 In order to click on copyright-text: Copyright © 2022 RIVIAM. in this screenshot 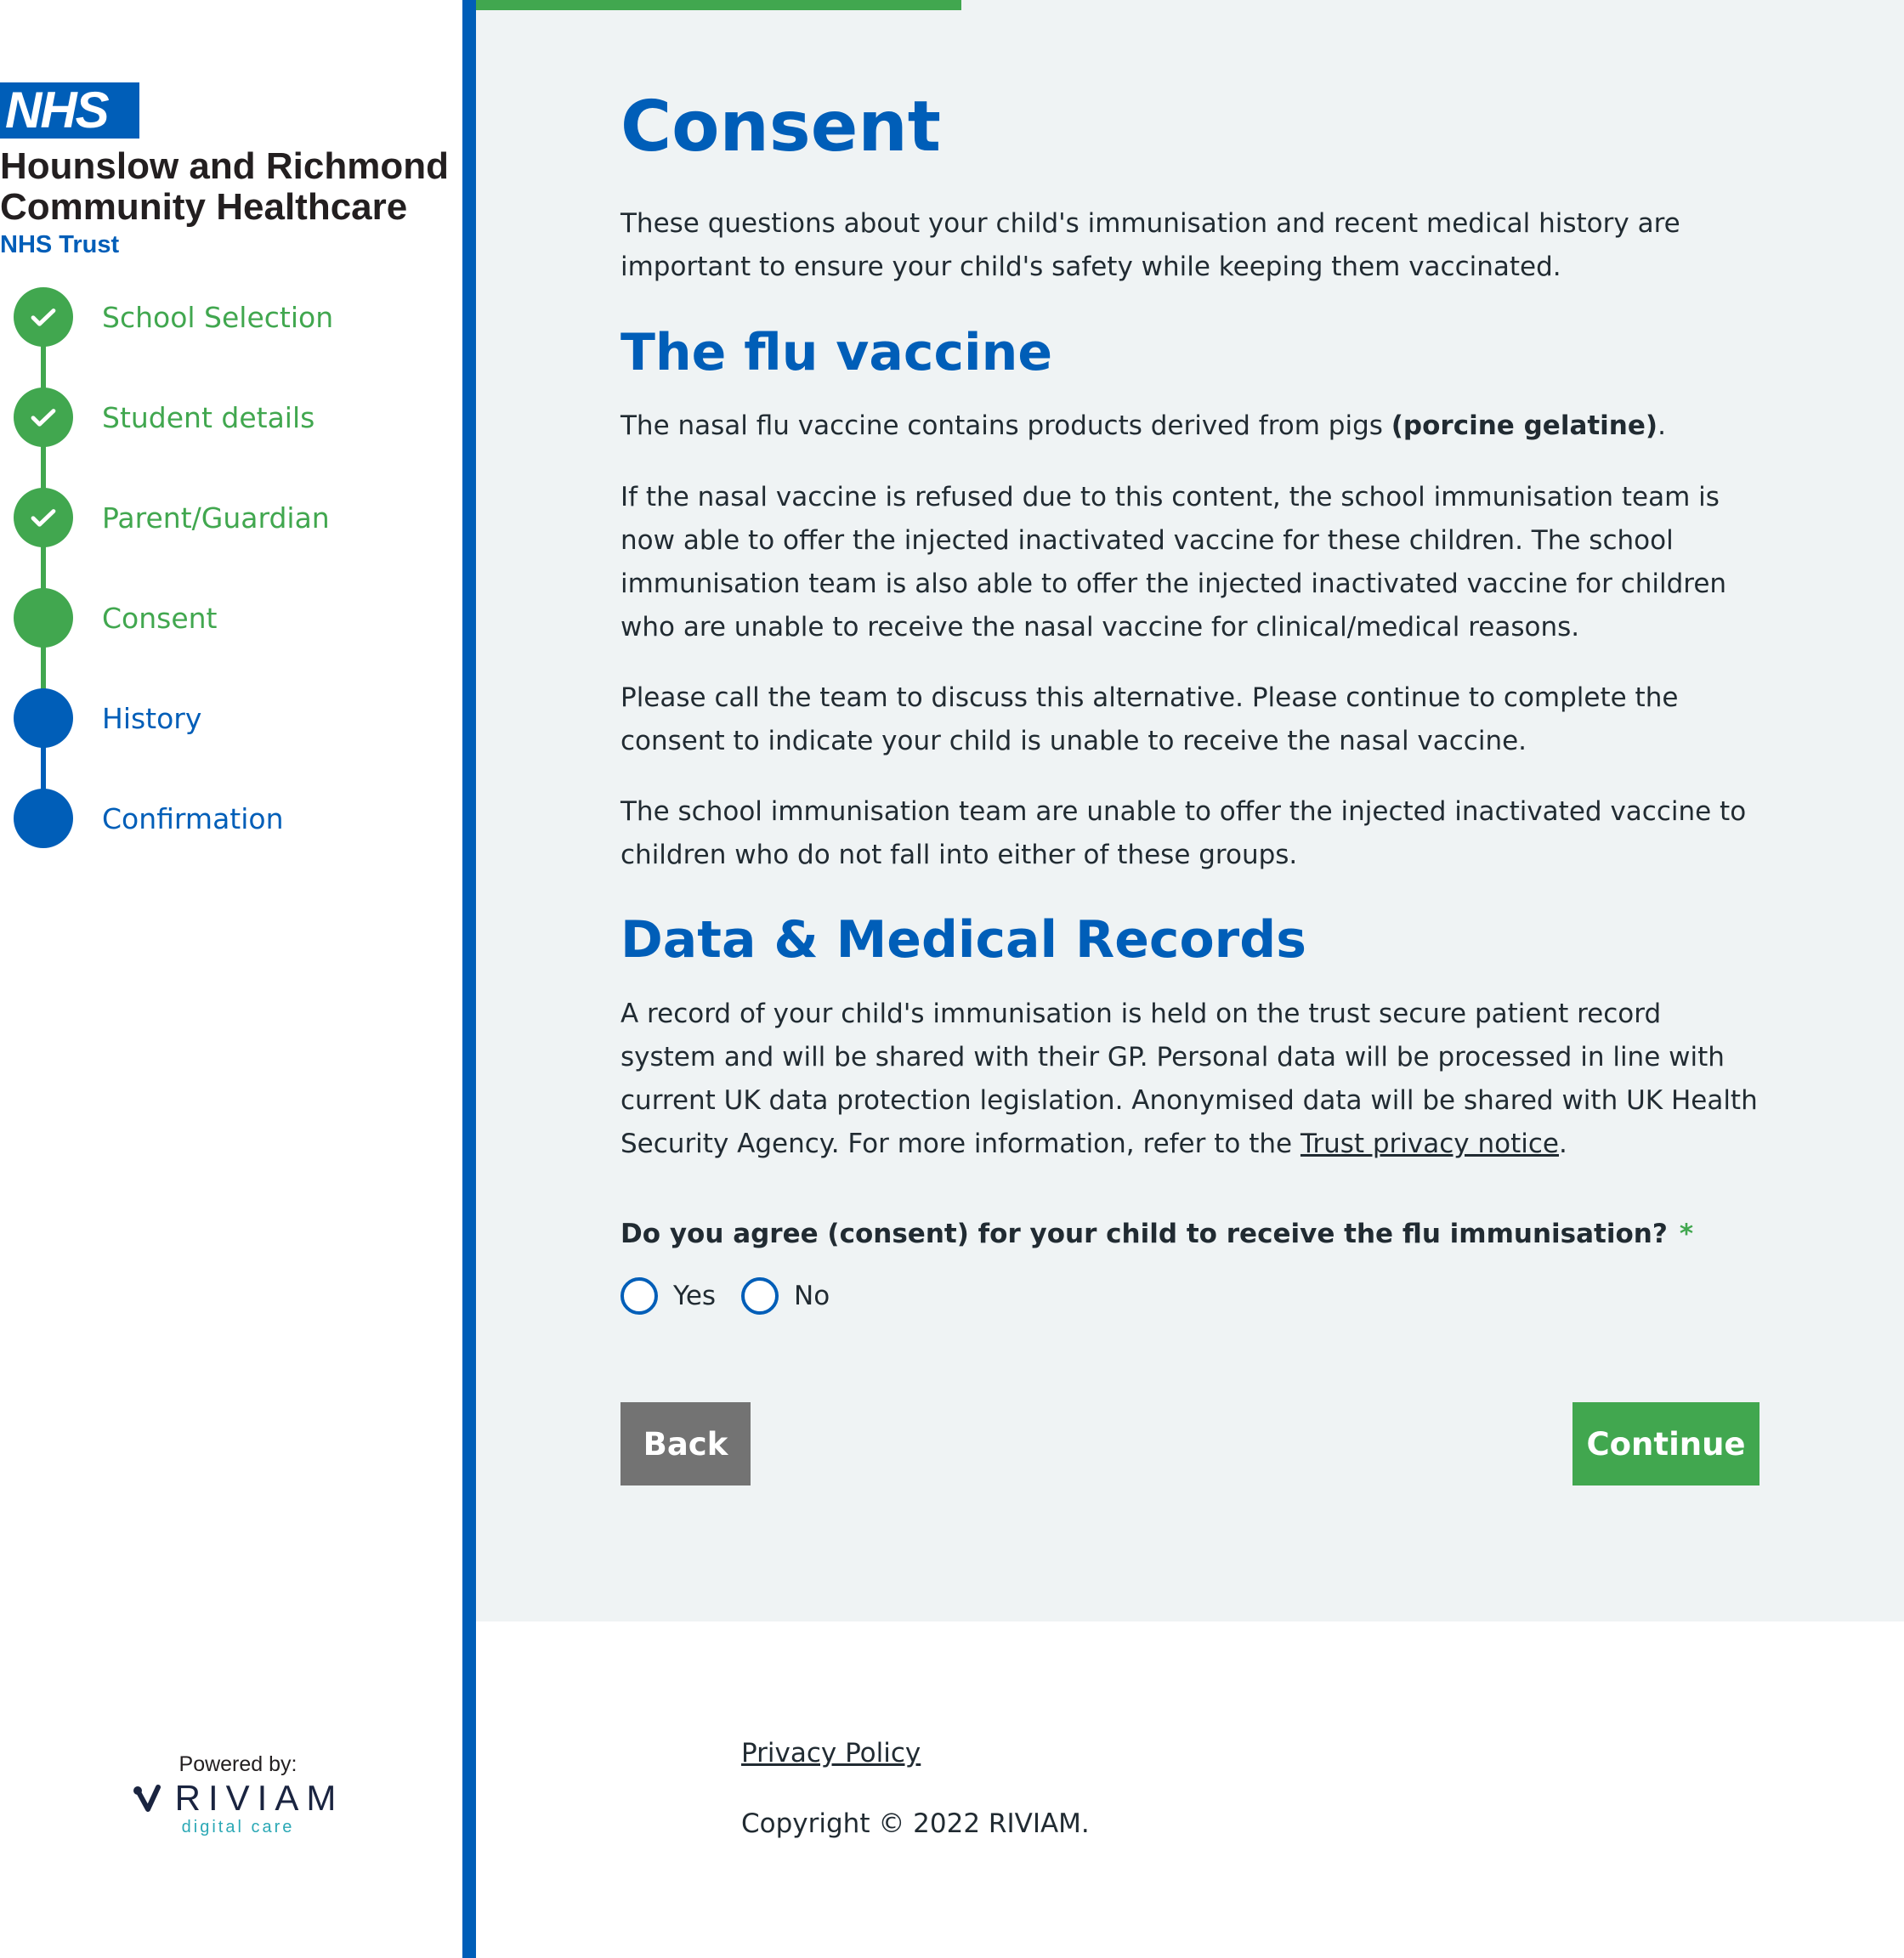, I will do `click(915, 1823)`.